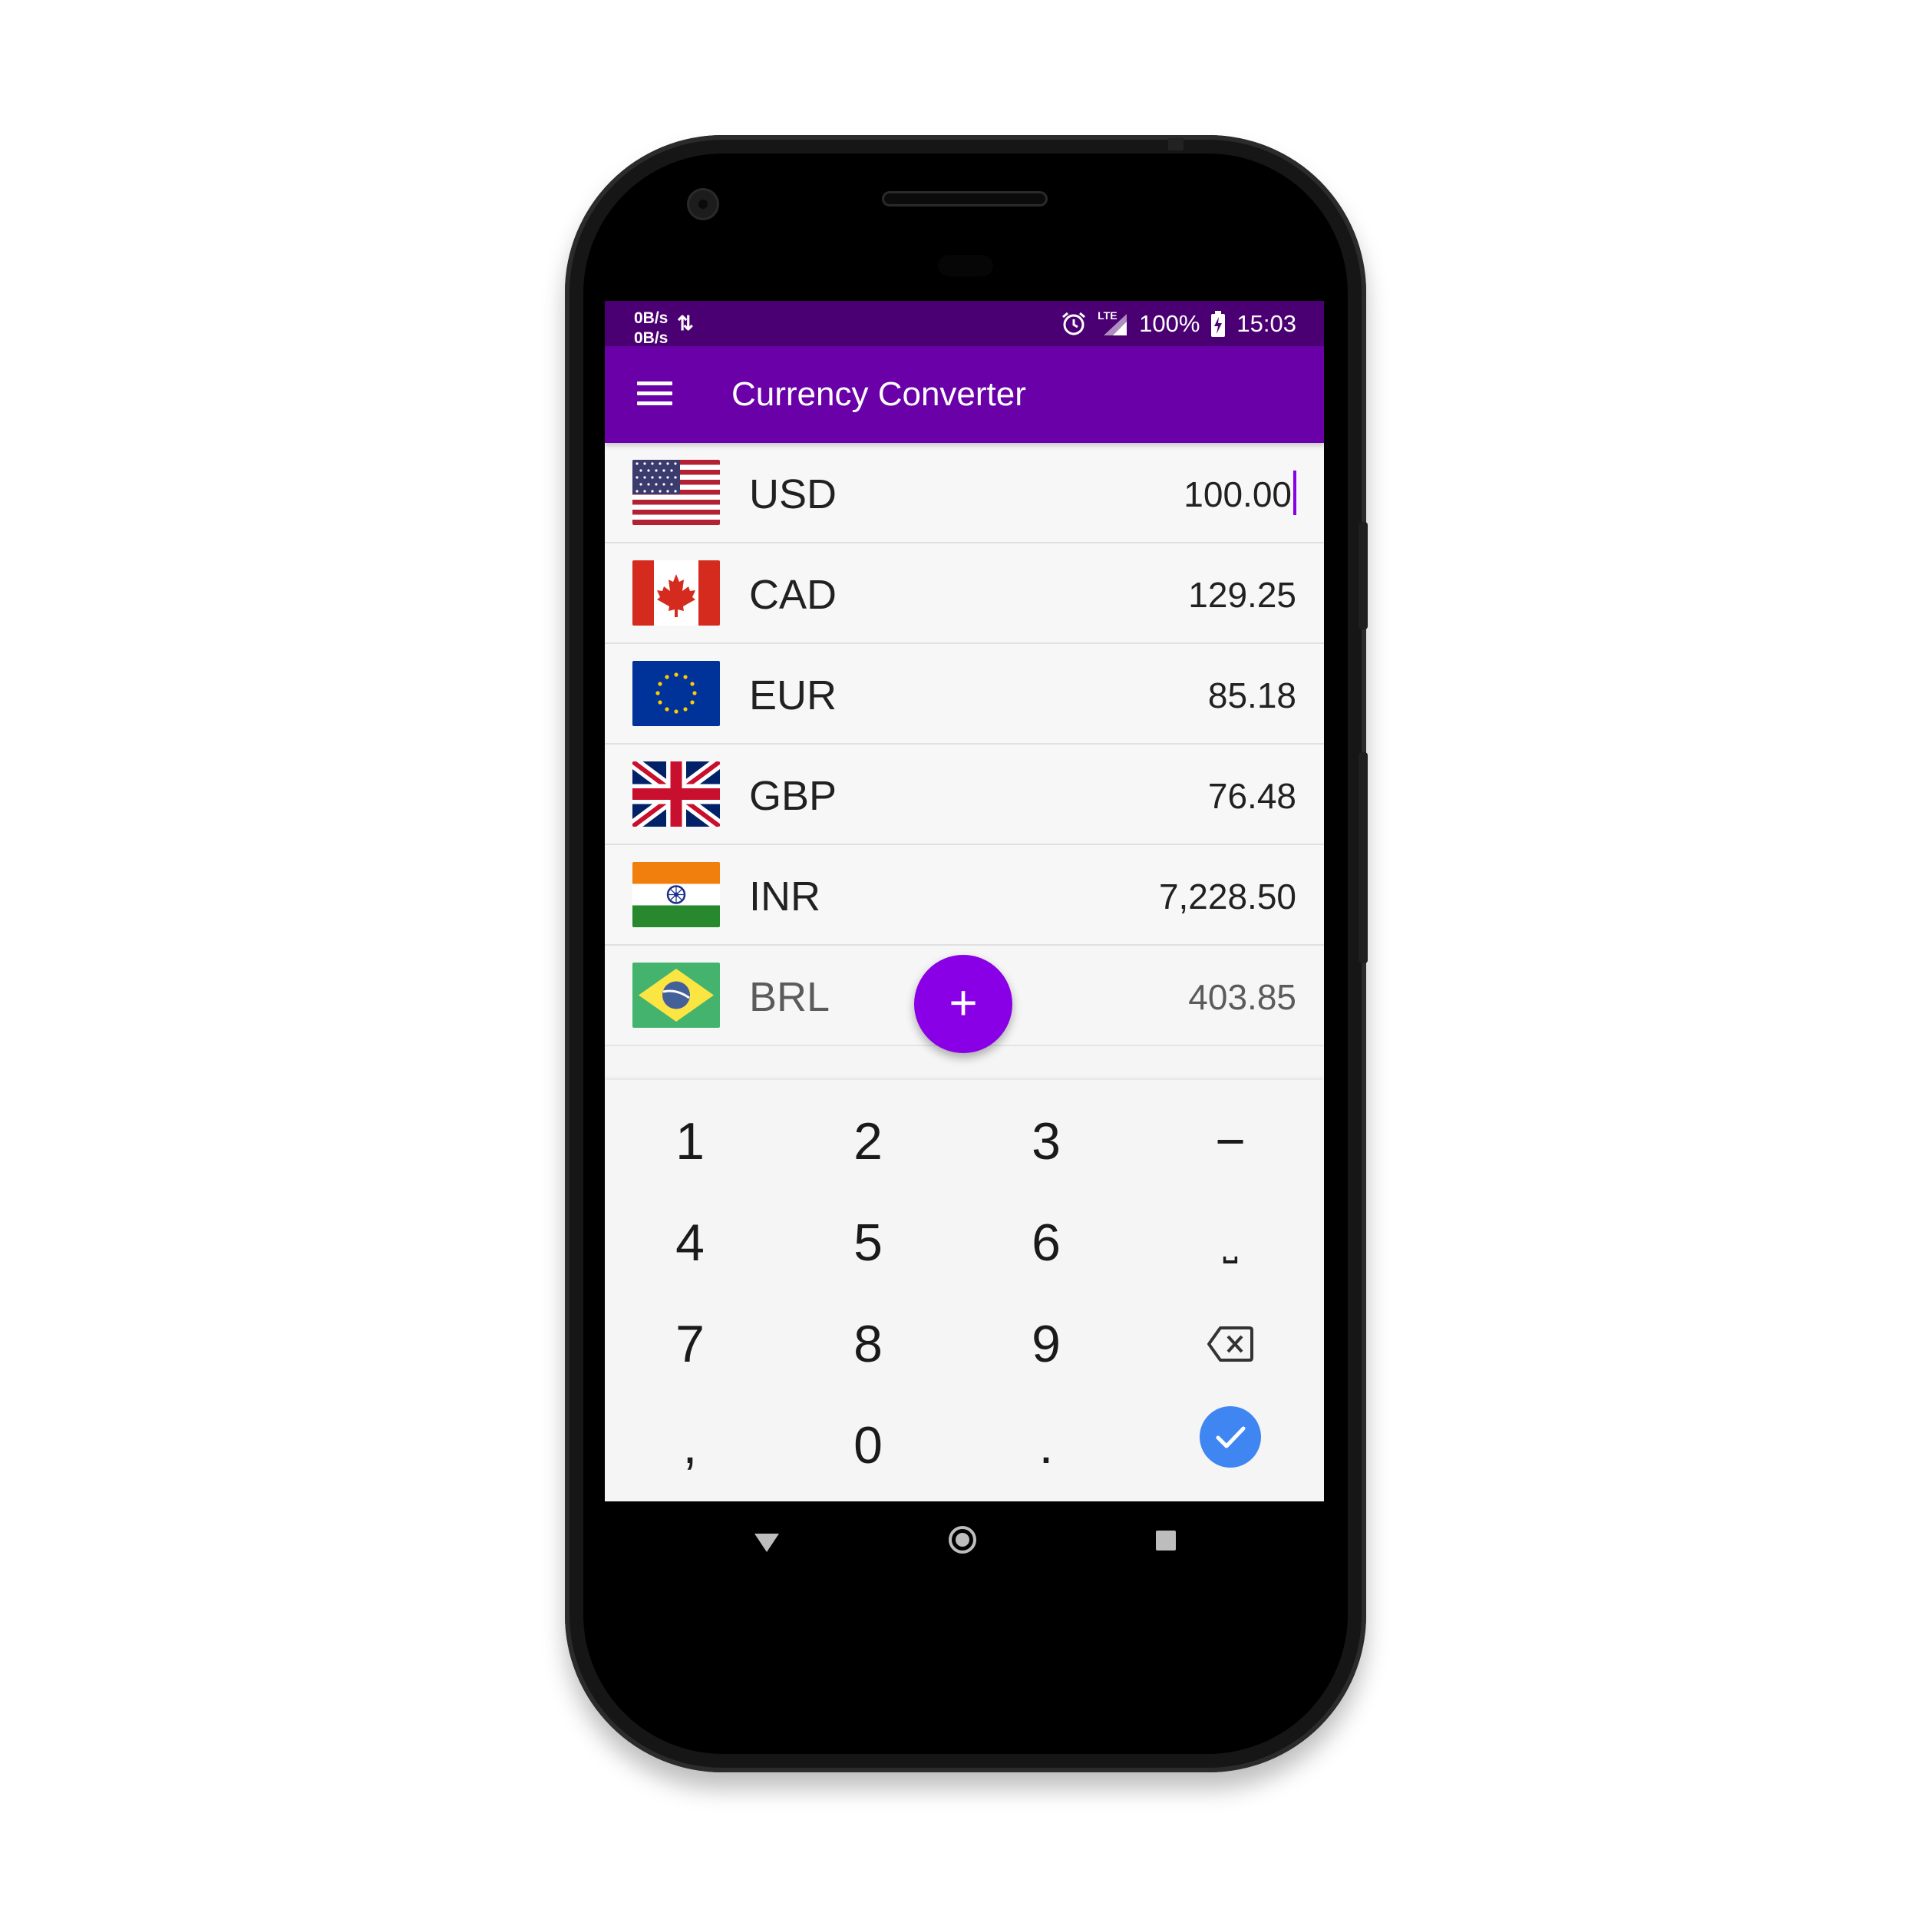  Describe the element at coordinates (793, 695) in the screenshot. I see `currency-code: EUR` at that location.